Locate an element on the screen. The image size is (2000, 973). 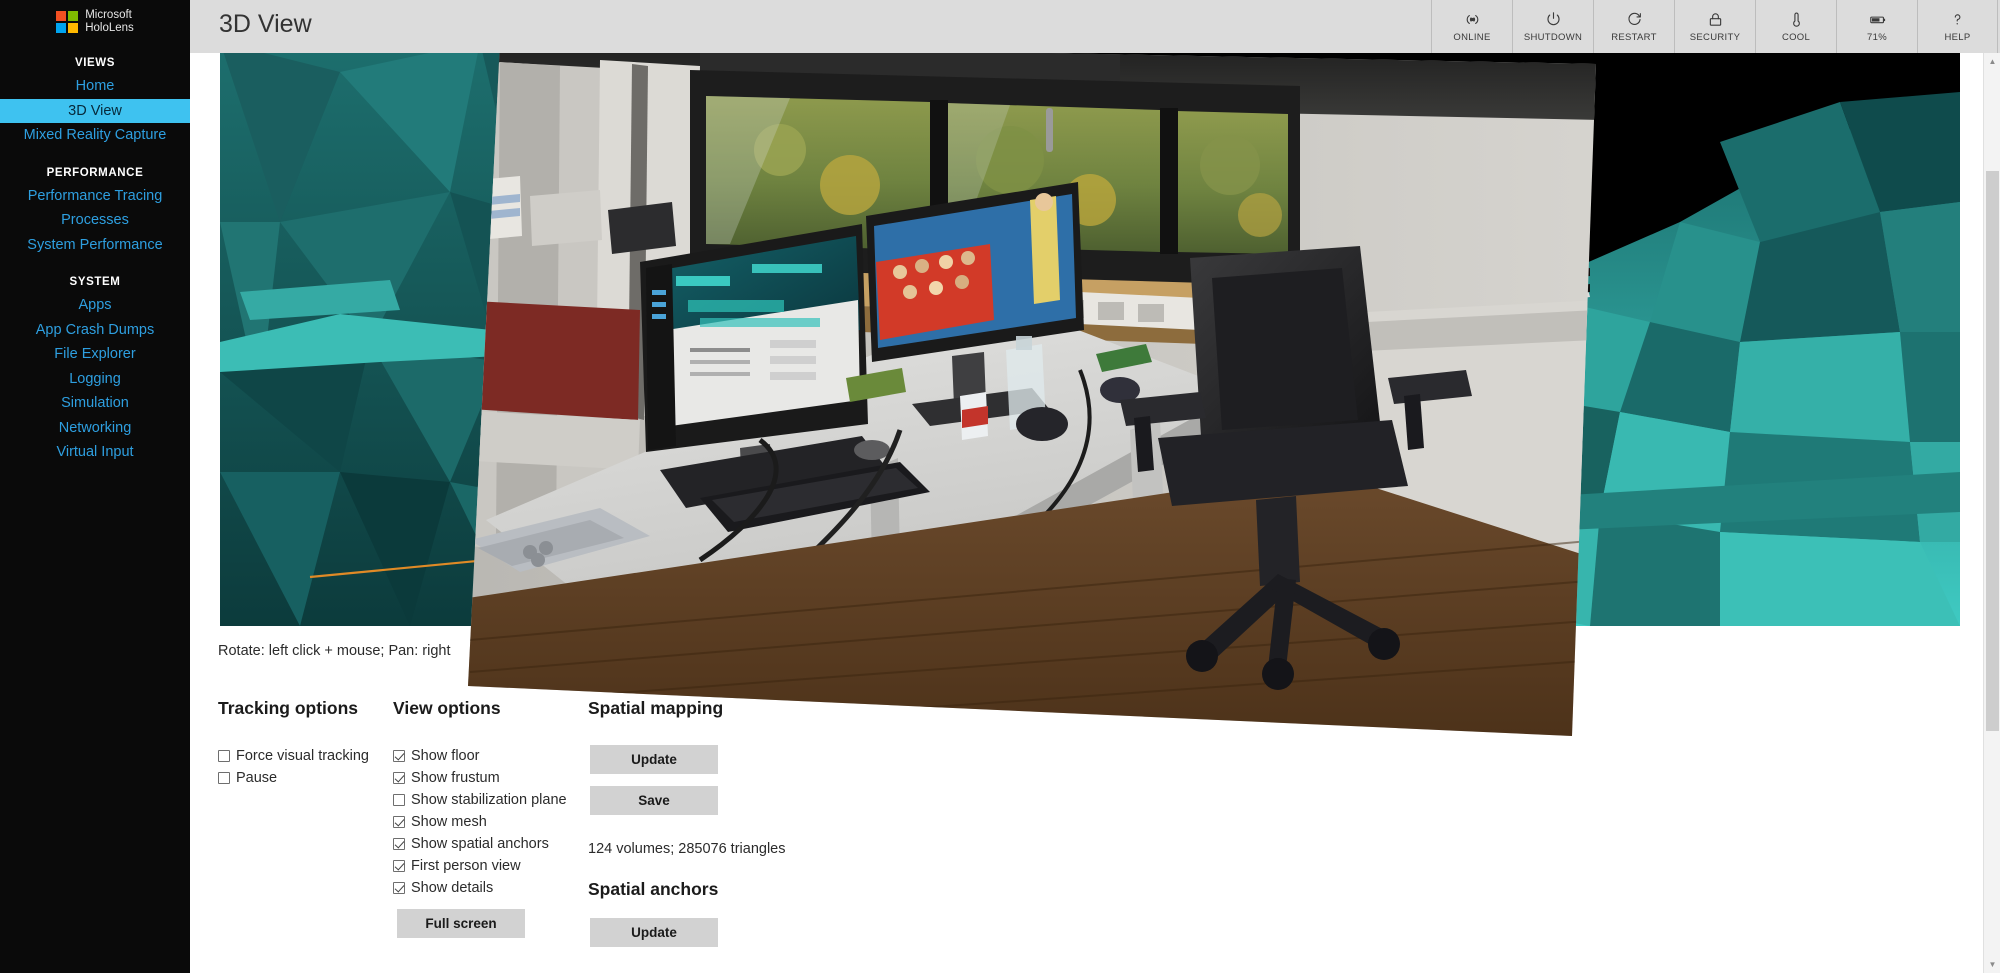
tracking-option-force-visual-tracking: Force visual tracking is located at coordinates (305, 756).